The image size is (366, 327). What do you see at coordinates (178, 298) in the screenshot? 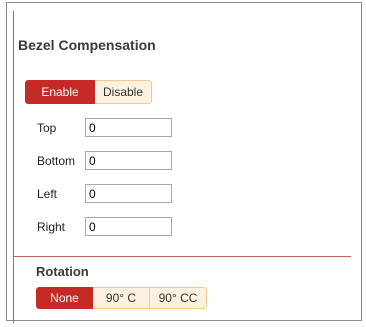
I see `rotation-90-counterclockwise-button: 90° CC` at bounding box center [178, 298].